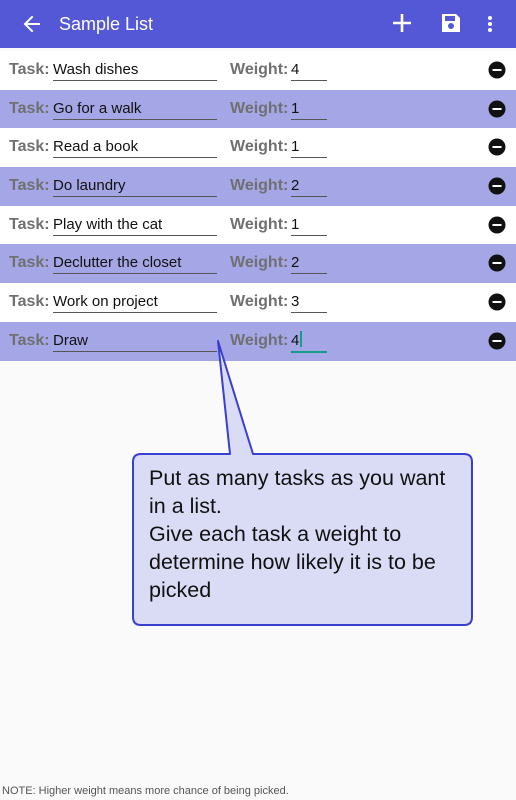 Image resolution: width=516 pixels, height=800 pixels. Describe the element at coordinates (135, 70) in the screenshot. I see `task-input: Wash dishes` at that location.